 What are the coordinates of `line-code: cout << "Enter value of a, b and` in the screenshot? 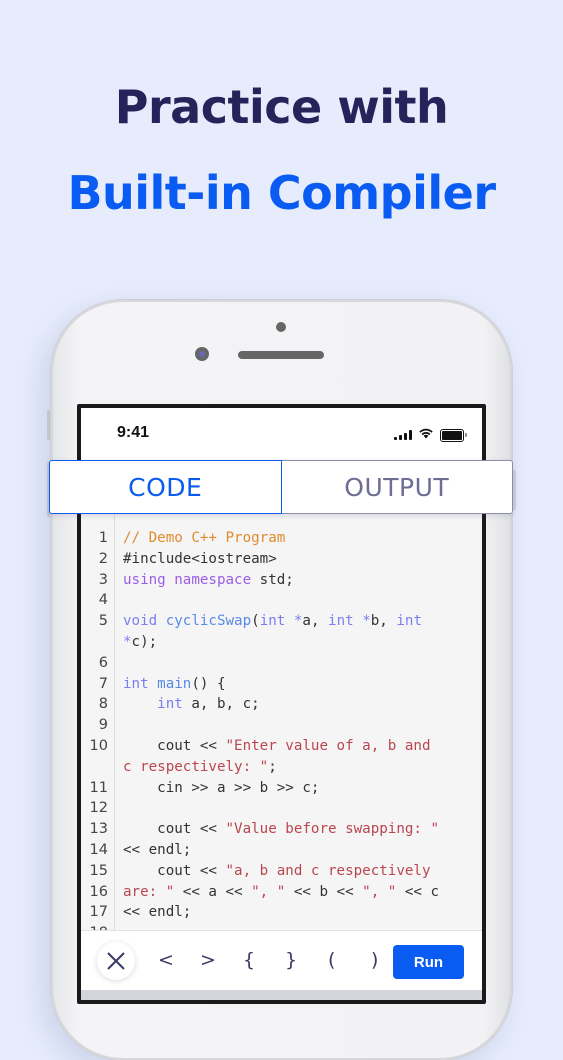 It's located at (269, 746).